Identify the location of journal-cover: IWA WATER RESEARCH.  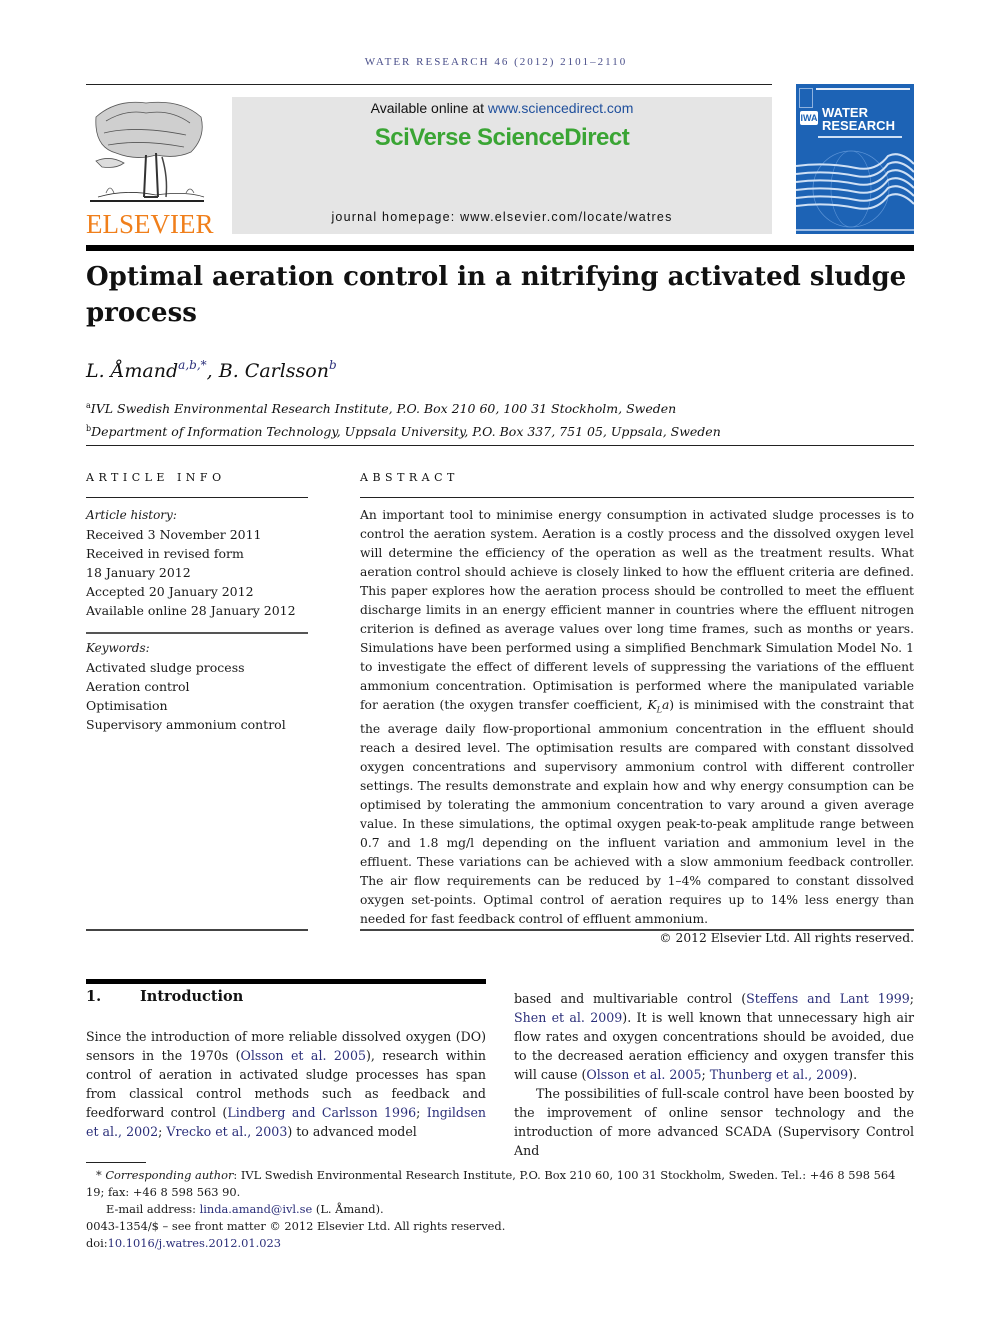
(855, 159).